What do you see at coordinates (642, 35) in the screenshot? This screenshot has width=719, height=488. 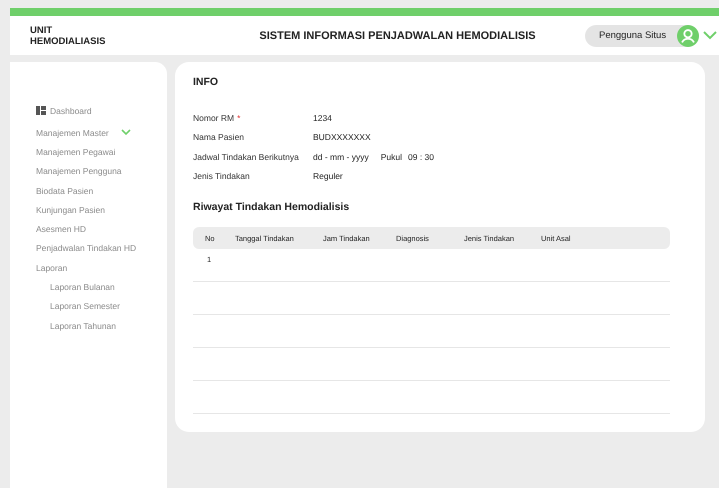 I see `user-menu-button: Pengguna Situs` at bounding box center [642, 35].